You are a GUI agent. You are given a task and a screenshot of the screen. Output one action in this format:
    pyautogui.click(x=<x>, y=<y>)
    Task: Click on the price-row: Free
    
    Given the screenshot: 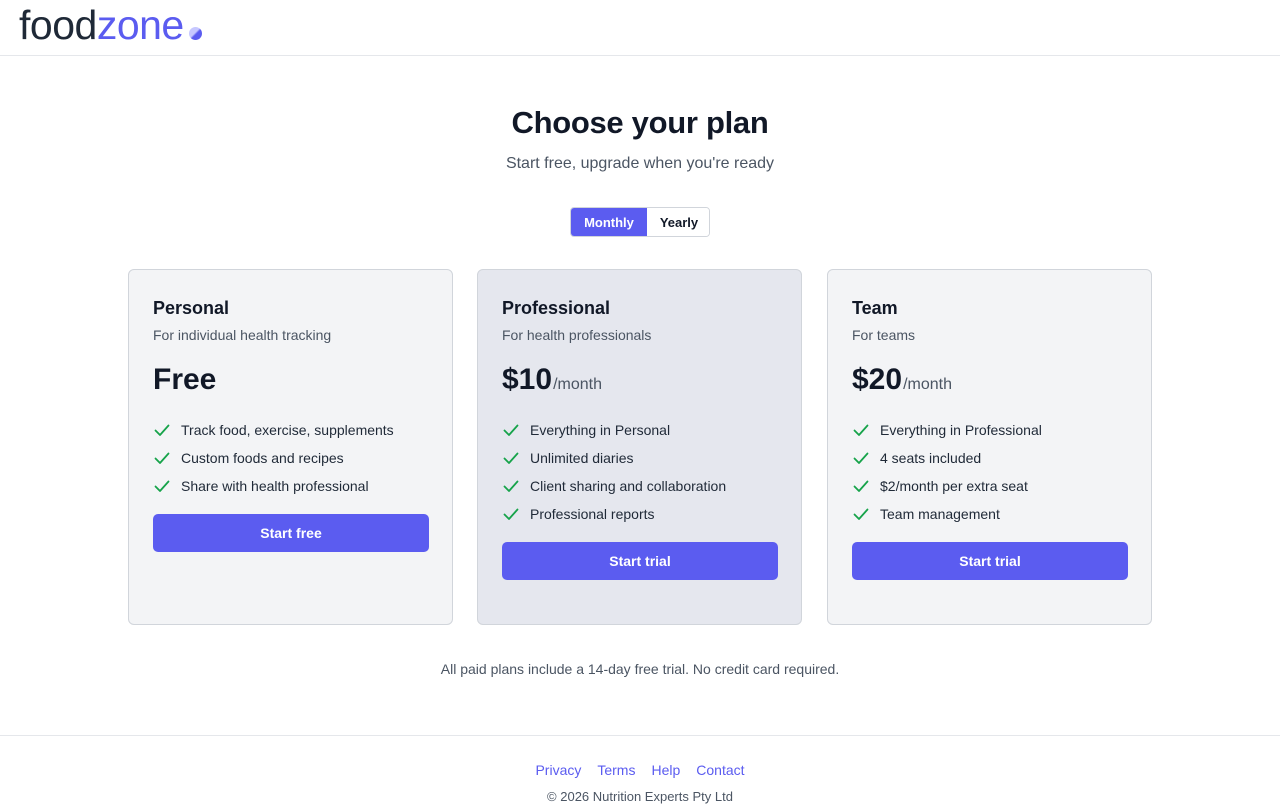 What is the action you would take?
    pyautogui.click(x=290, y=380)
    